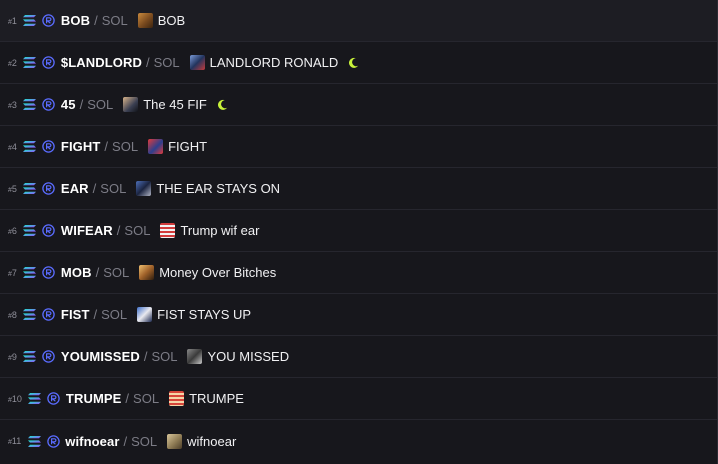 This screenshot has width=718, height=464. I want to click on fight-thumbnail, so click(156, 146).